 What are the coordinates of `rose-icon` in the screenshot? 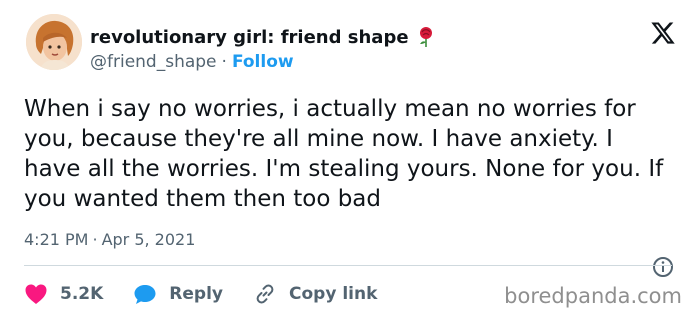 It's located at (426, 37).